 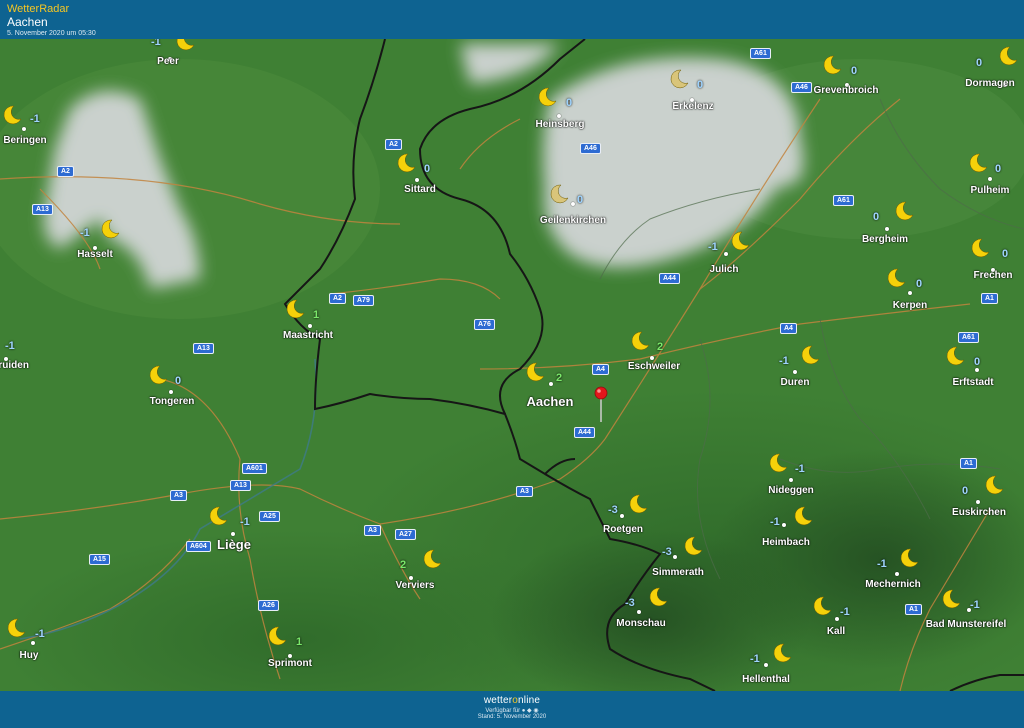 I want to click on temperature-beringen: -1, so click(x=35, y=119).